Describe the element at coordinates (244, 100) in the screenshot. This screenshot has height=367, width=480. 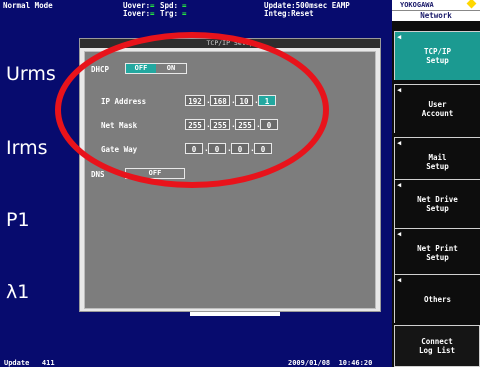
I see `ip-octet-3: 10` at that location.